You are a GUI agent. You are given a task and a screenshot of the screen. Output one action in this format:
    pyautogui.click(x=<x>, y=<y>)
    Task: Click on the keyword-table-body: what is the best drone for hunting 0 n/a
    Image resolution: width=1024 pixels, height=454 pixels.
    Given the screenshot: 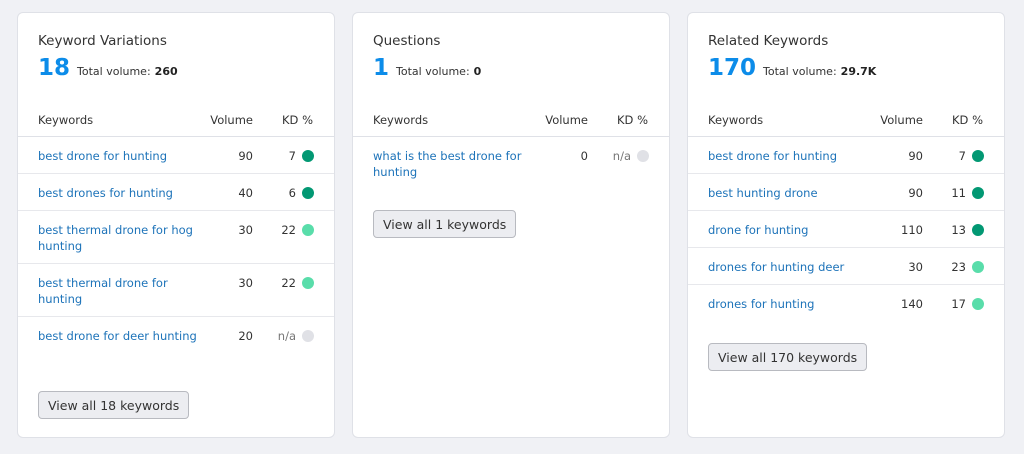 What is the action you would take?
    pyautogui.click(x=511, y=163)
    